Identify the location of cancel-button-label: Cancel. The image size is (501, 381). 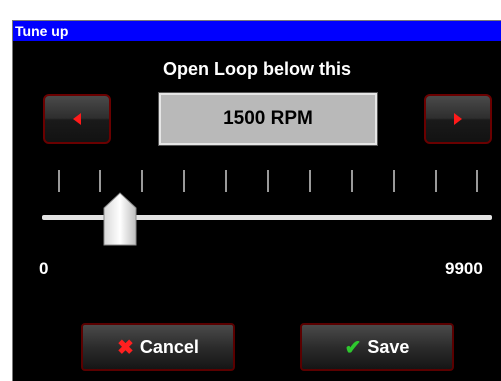
(169, 346).